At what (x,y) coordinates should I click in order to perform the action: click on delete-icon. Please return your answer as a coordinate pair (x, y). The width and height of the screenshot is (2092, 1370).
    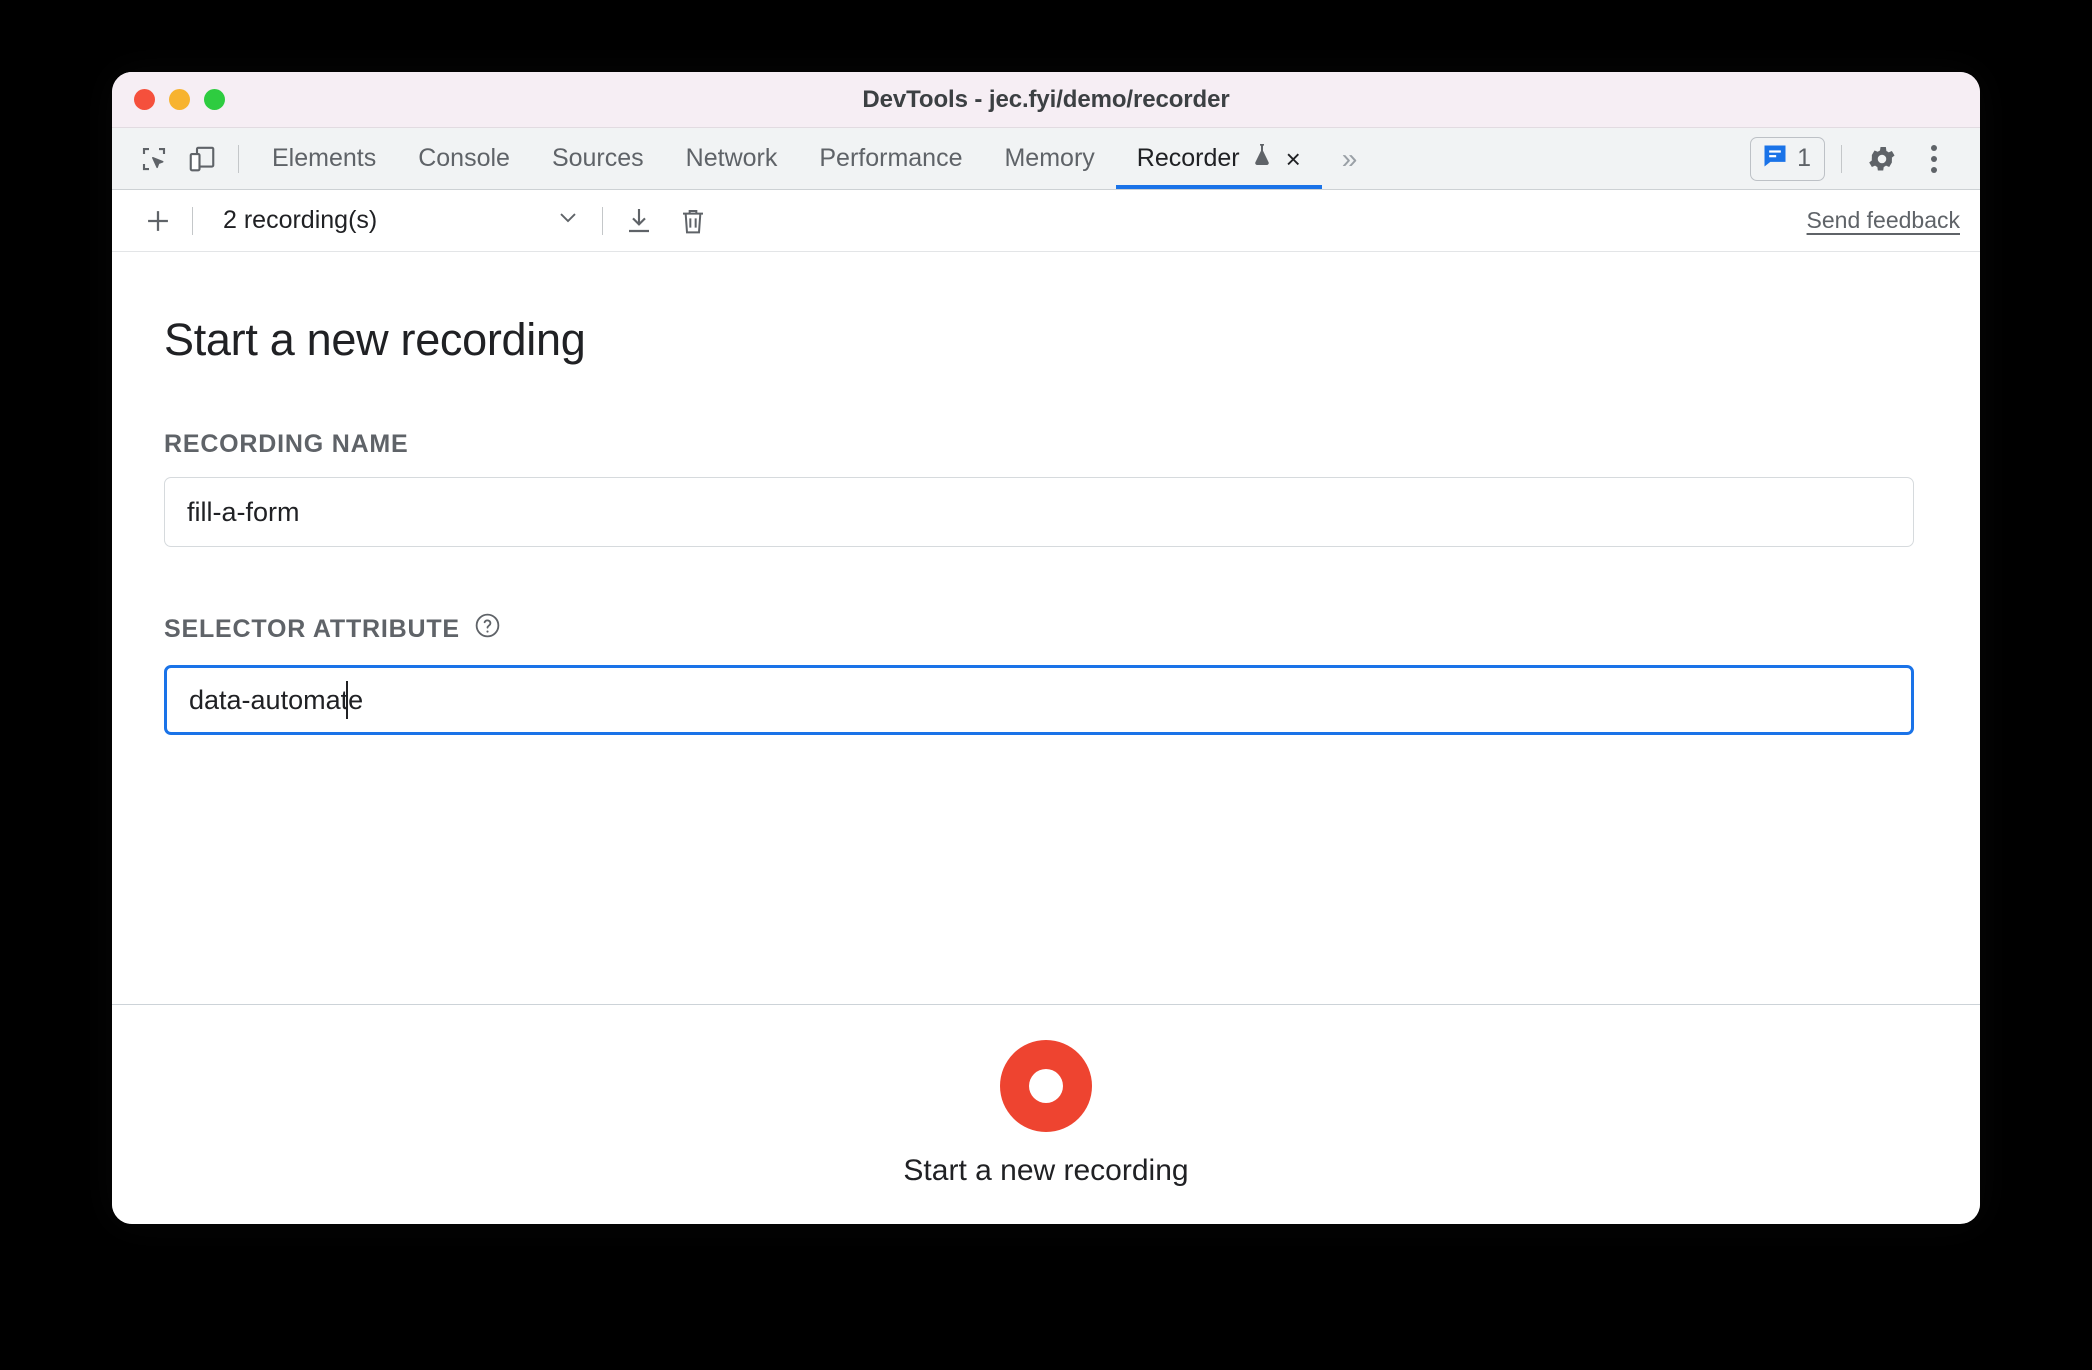
    Looking at the image, I should click on (693, 221).